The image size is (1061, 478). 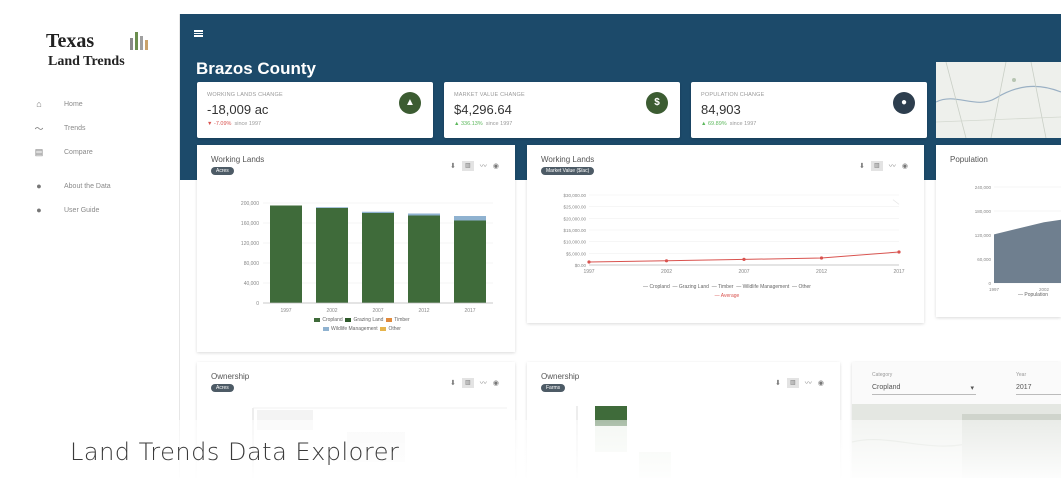 What do you see at coordinates (722, 287) in the screenshot?
I see `legend-item: — Timber` at bounding box center [722, 287].